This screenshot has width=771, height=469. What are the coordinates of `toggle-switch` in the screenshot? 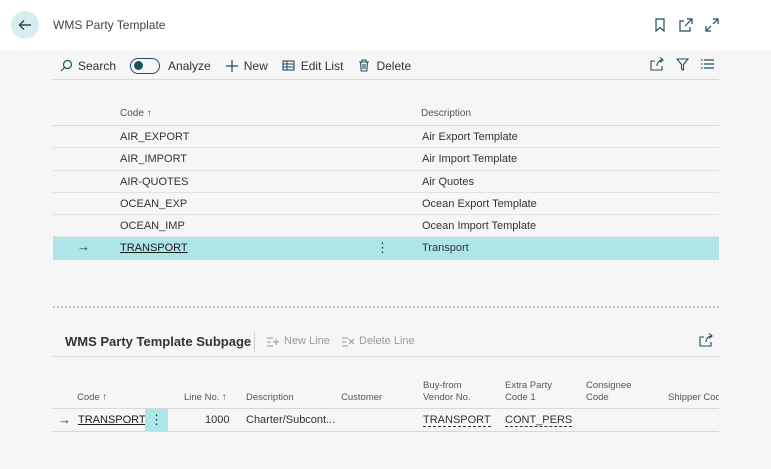 It's located at (145, 65).